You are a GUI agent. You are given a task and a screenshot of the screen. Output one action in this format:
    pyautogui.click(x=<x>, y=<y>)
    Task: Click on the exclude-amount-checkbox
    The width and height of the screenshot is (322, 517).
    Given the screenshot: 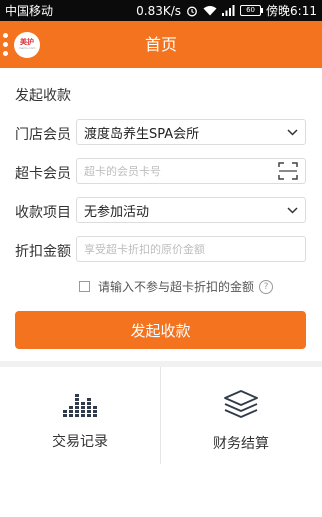 What is the action you would take?
    pyautogui.click(x=84, y=286)
    